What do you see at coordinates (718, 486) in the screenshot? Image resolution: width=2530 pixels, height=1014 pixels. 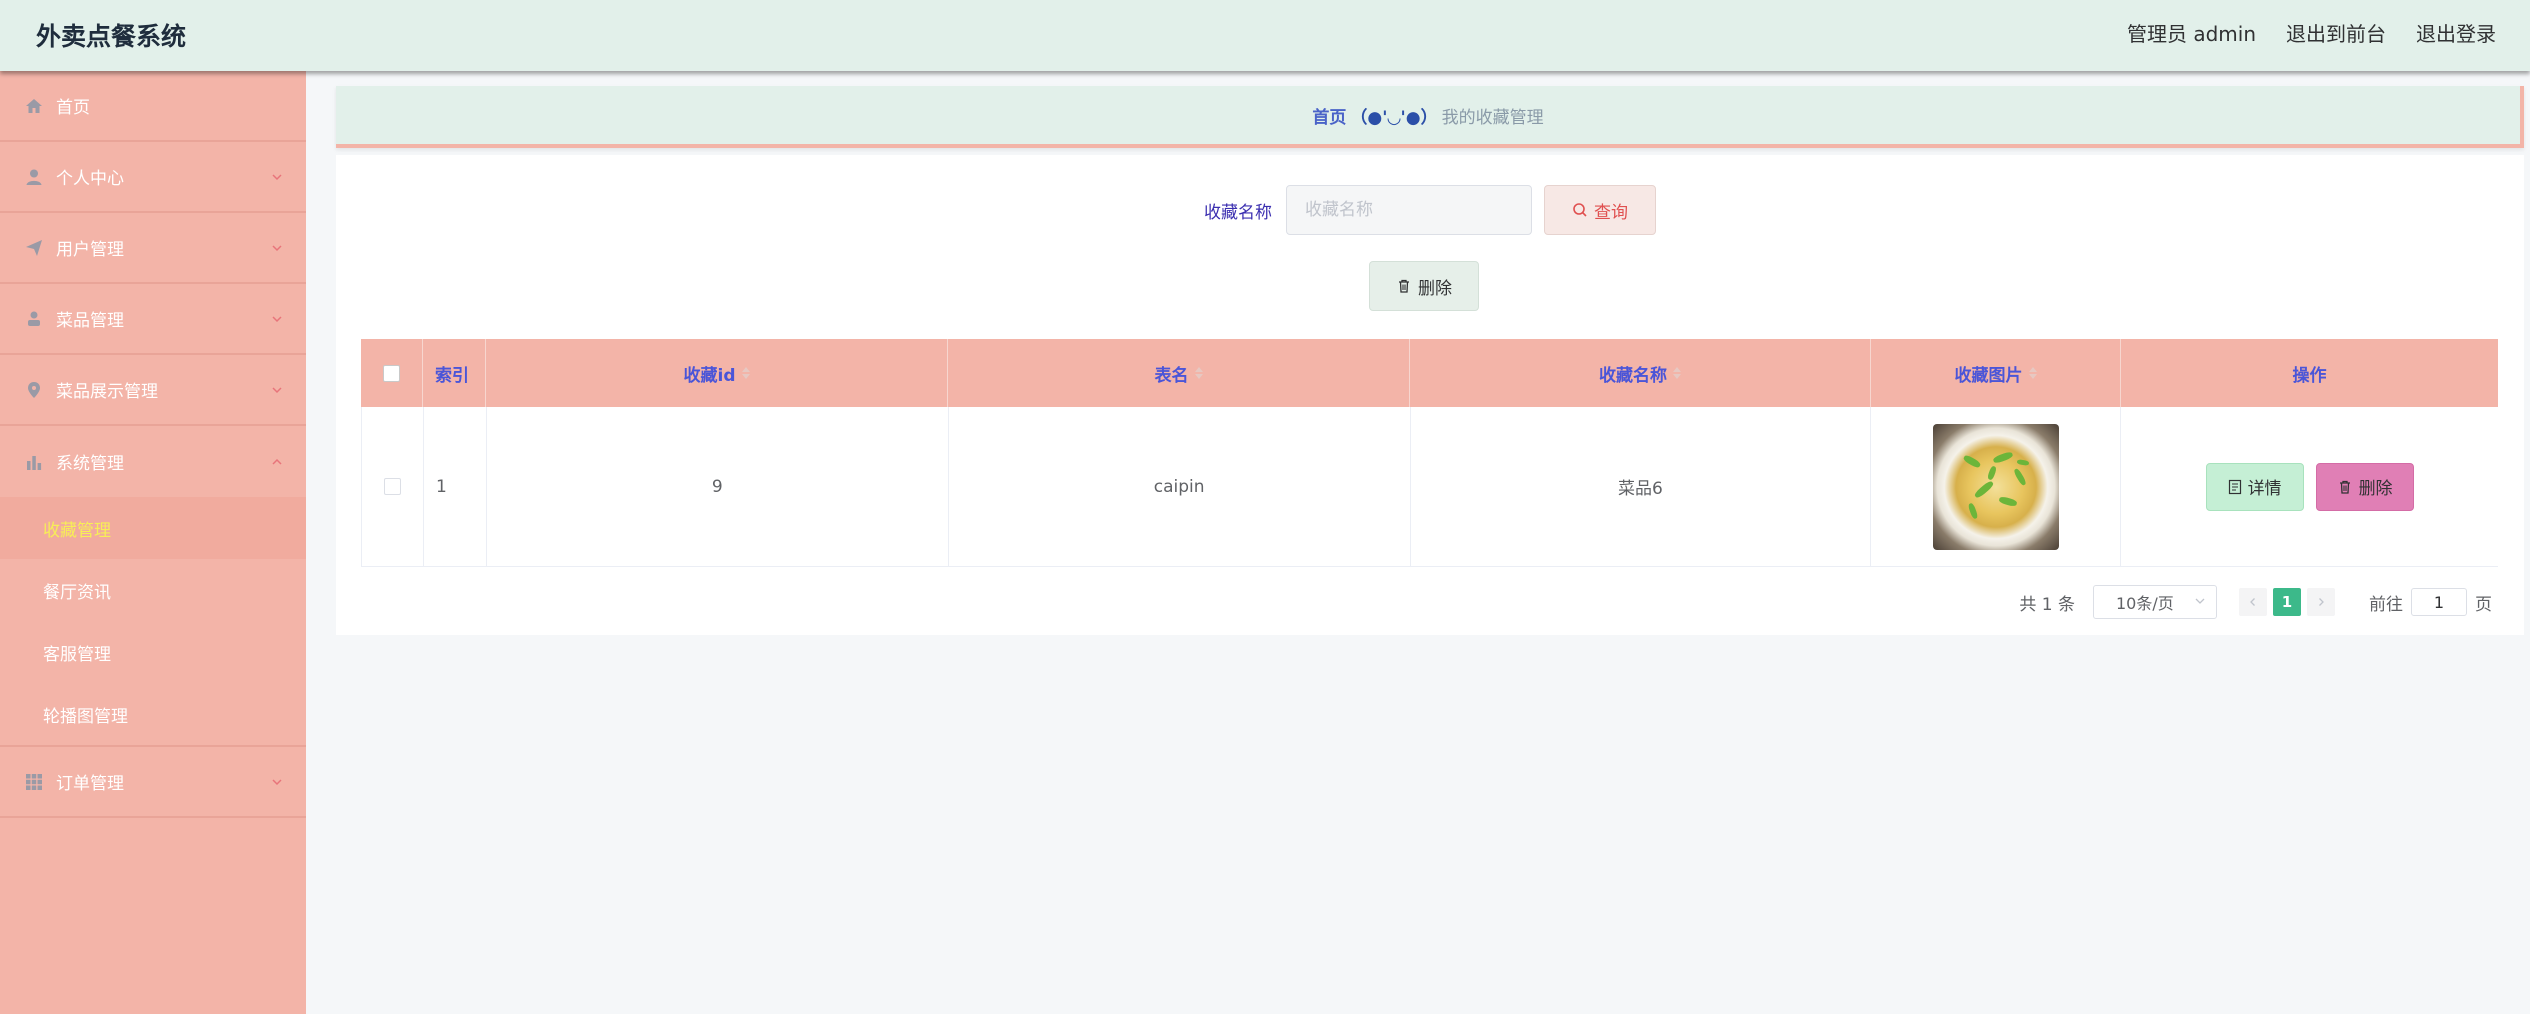 I see `cell-favorite-id: 9` at bounding box center [718, 486].